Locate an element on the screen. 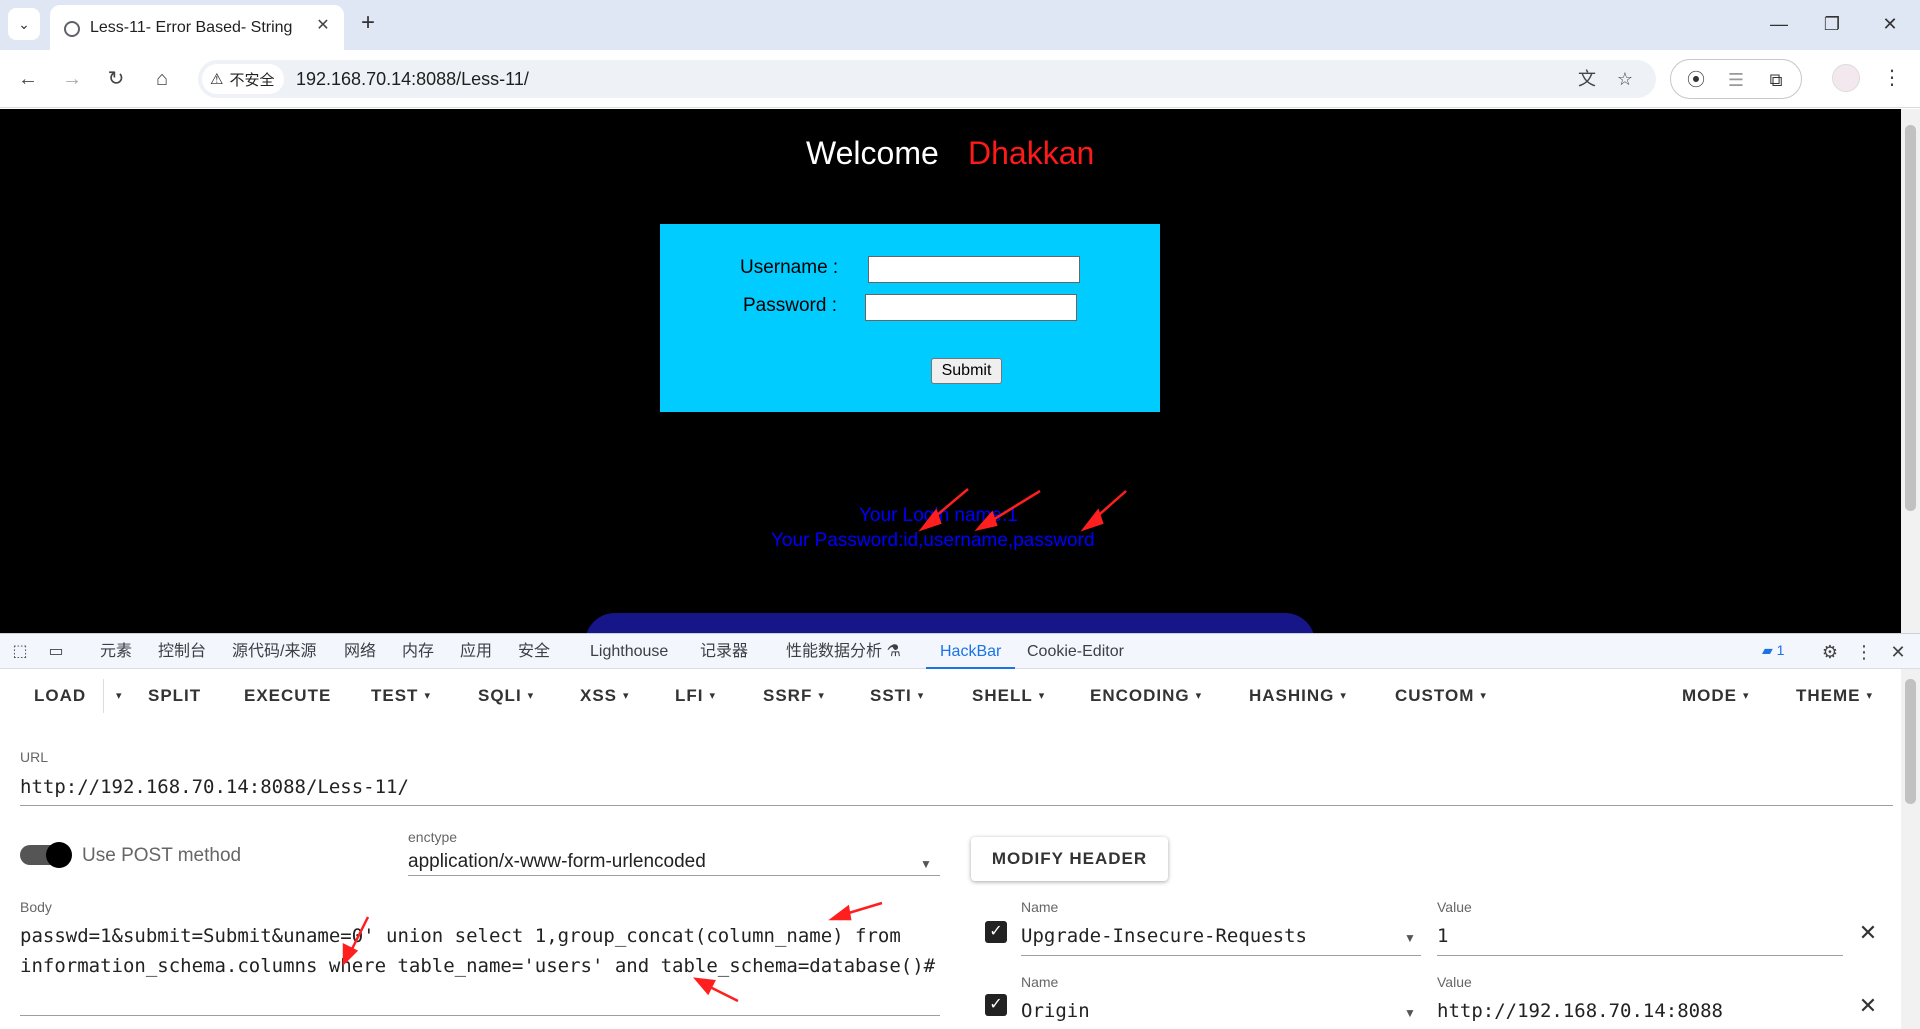  tab-application: 应用 is located at coordinates (476, 651).